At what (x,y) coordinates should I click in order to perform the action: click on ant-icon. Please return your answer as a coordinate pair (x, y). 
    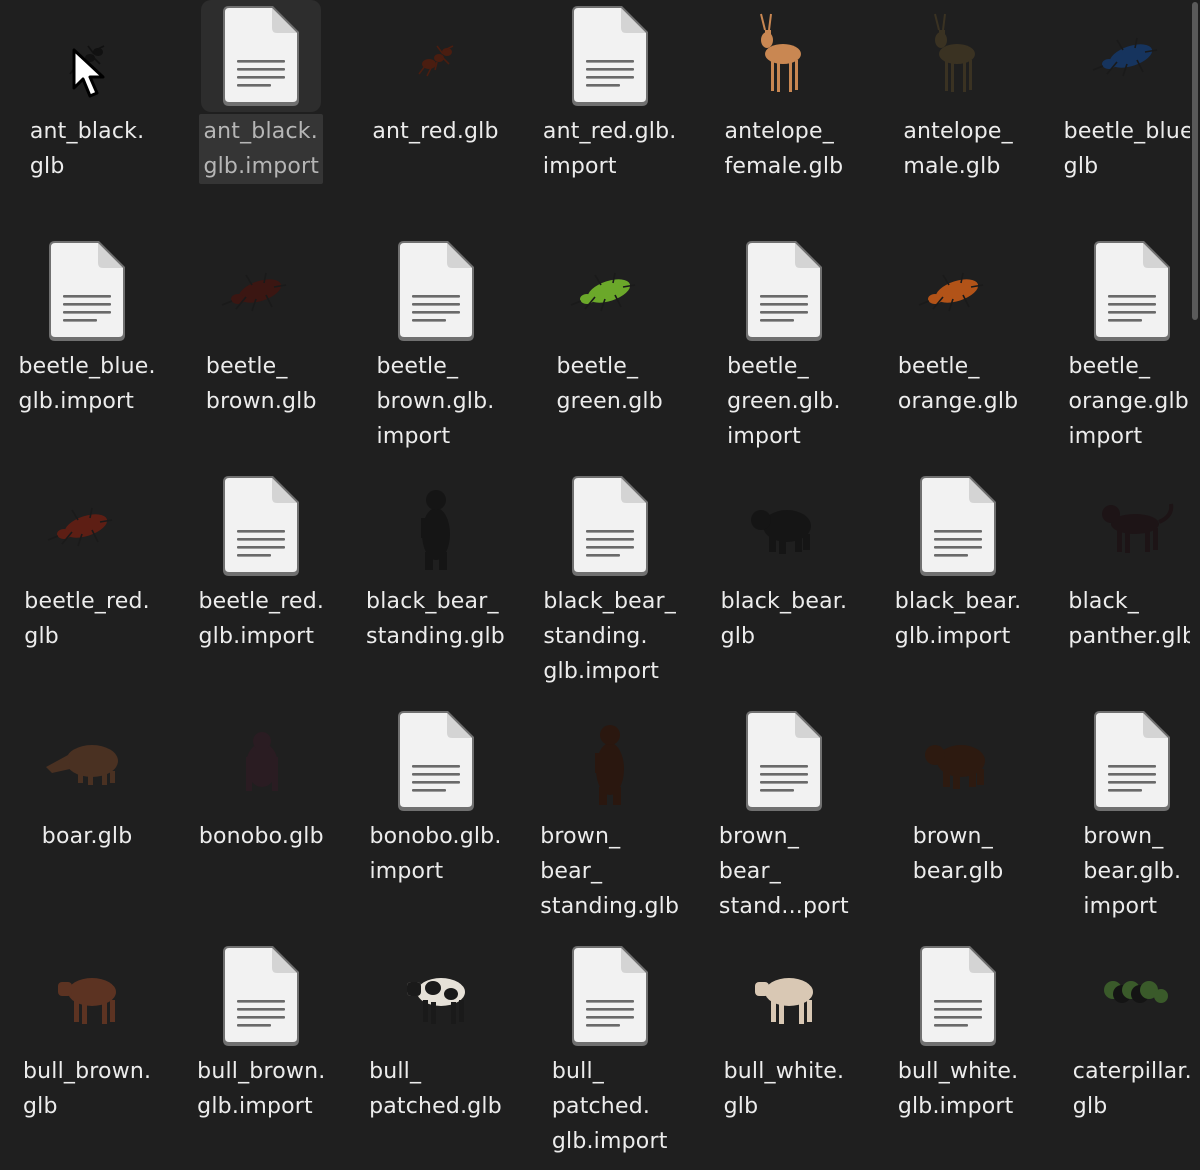
    Looking at the image, I should click on (435, 61).